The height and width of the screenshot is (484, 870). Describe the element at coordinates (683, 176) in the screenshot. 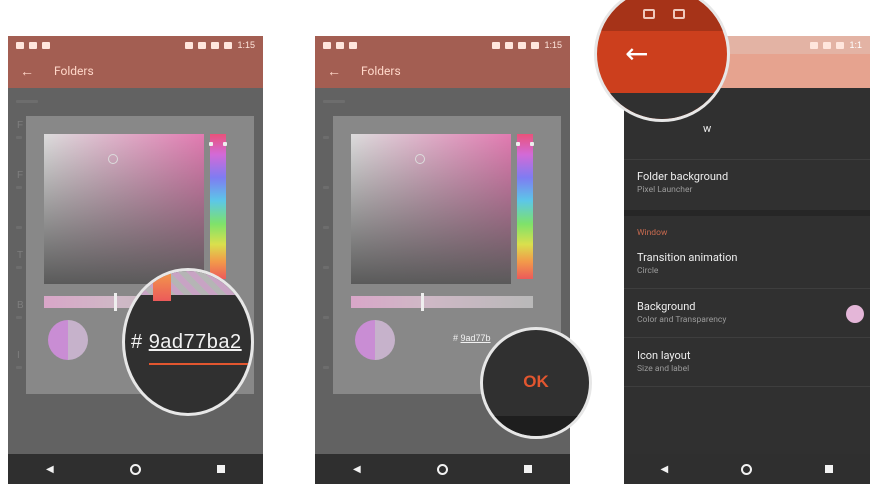

I see `settings-row-title: Folder background` at that location.